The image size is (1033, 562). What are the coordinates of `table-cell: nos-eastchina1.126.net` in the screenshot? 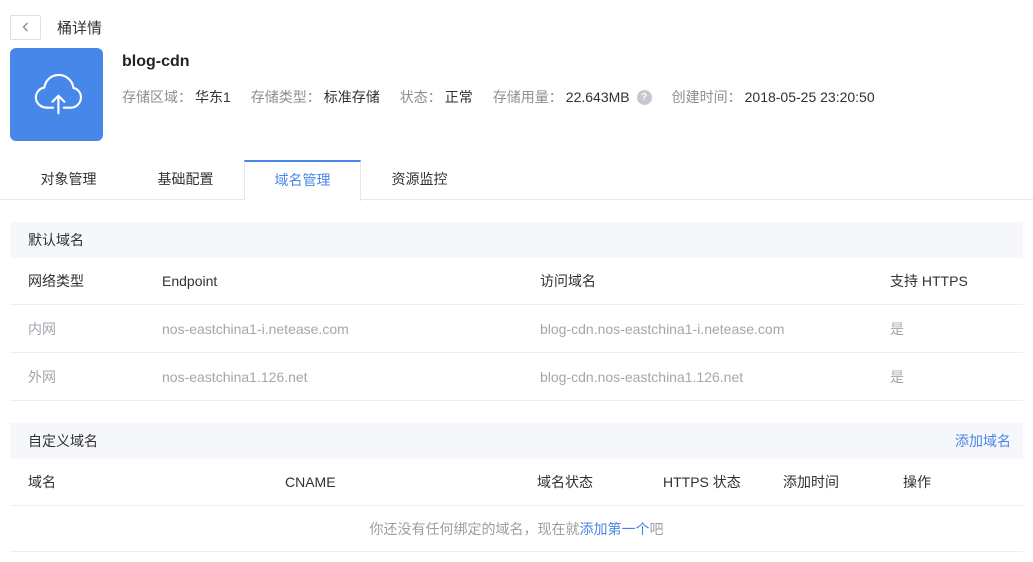 It's located at (235, 376).